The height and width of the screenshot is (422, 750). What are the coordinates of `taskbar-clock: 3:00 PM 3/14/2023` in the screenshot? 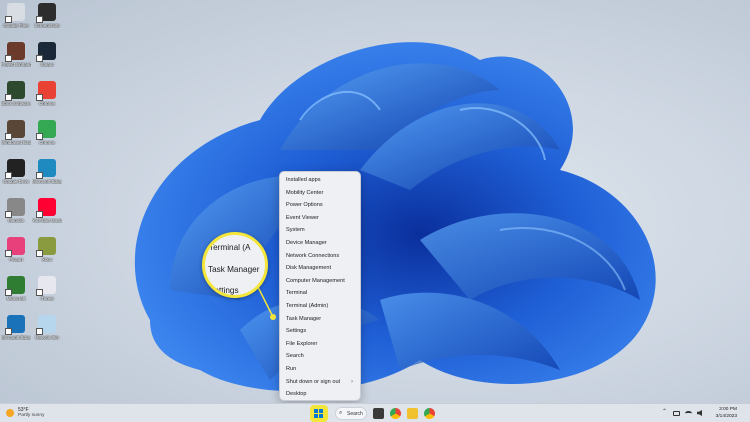 It's located at (724, 413).